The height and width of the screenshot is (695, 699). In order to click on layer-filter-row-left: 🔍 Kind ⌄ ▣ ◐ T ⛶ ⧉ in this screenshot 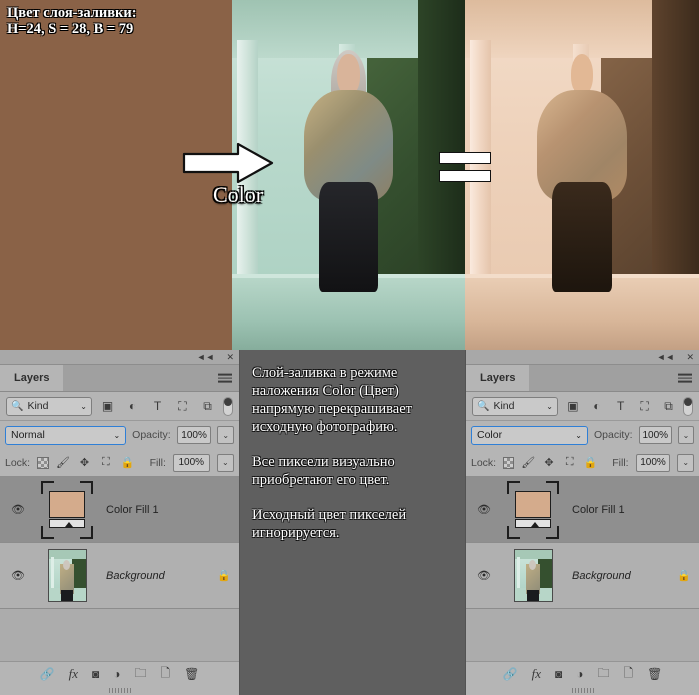, I will do `click(119, 406)`.